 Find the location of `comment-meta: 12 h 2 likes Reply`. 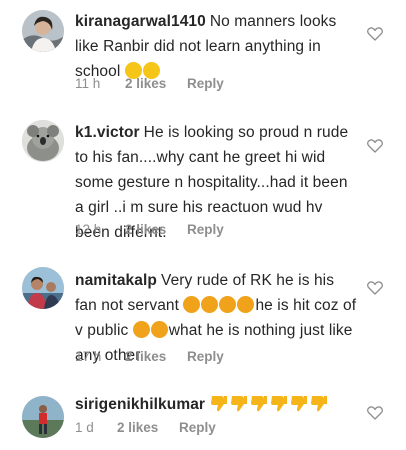

comment-meta: 12 h 2 likes Reply is located at coordinates (149, 229).